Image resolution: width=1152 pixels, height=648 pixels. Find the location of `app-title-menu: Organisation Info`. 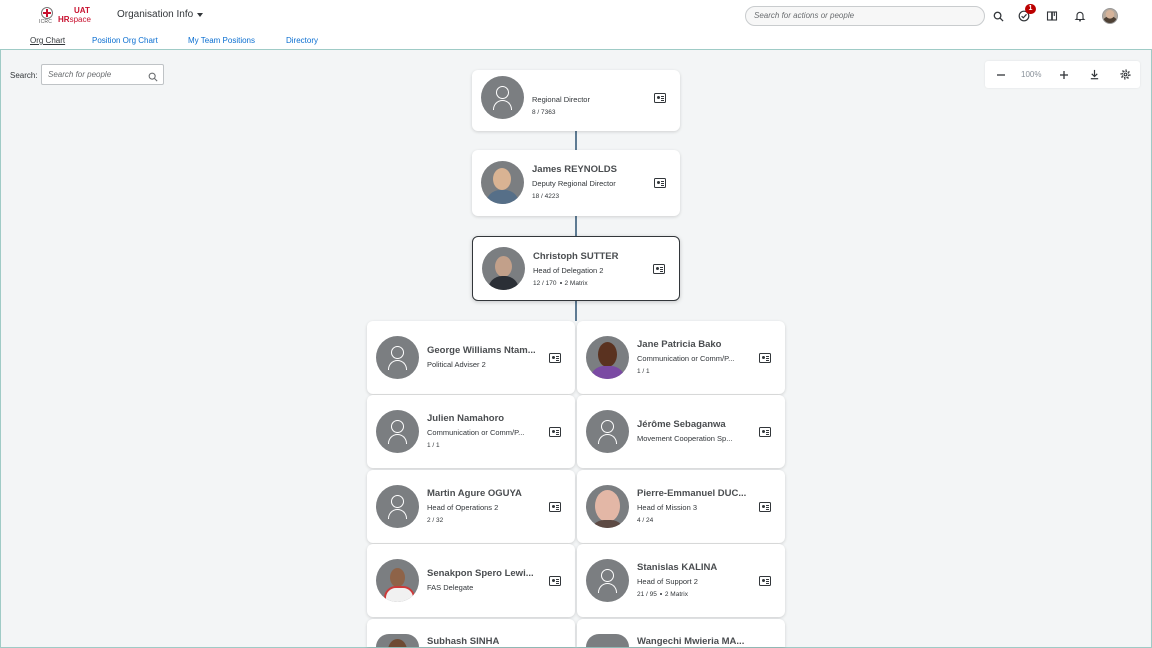

app-title-menu: Organisation Info is located at coordinates (160, 14).